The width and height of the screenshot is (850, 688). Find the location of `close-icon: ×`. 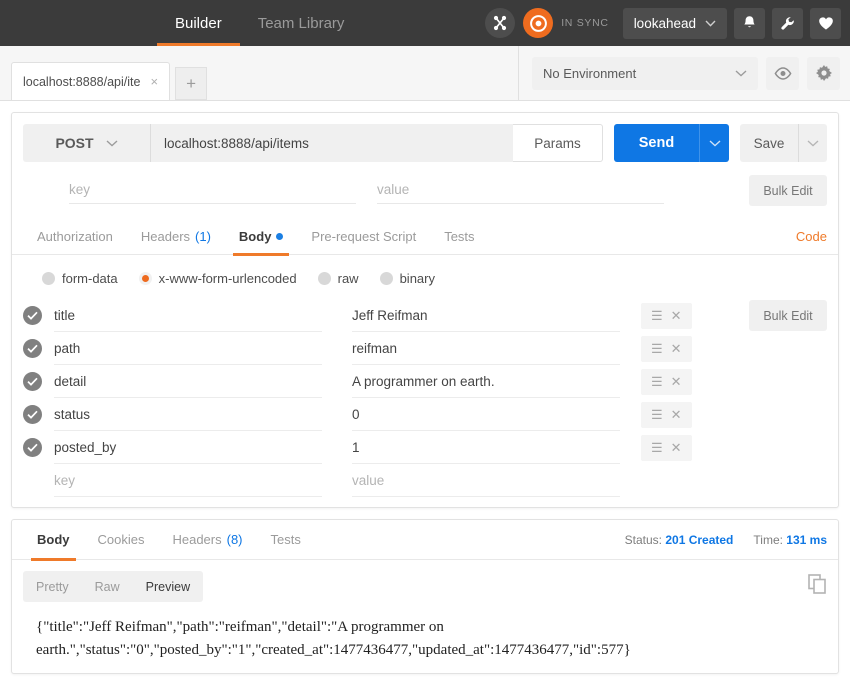

close-icon: × is located at coordinates (154, 81).